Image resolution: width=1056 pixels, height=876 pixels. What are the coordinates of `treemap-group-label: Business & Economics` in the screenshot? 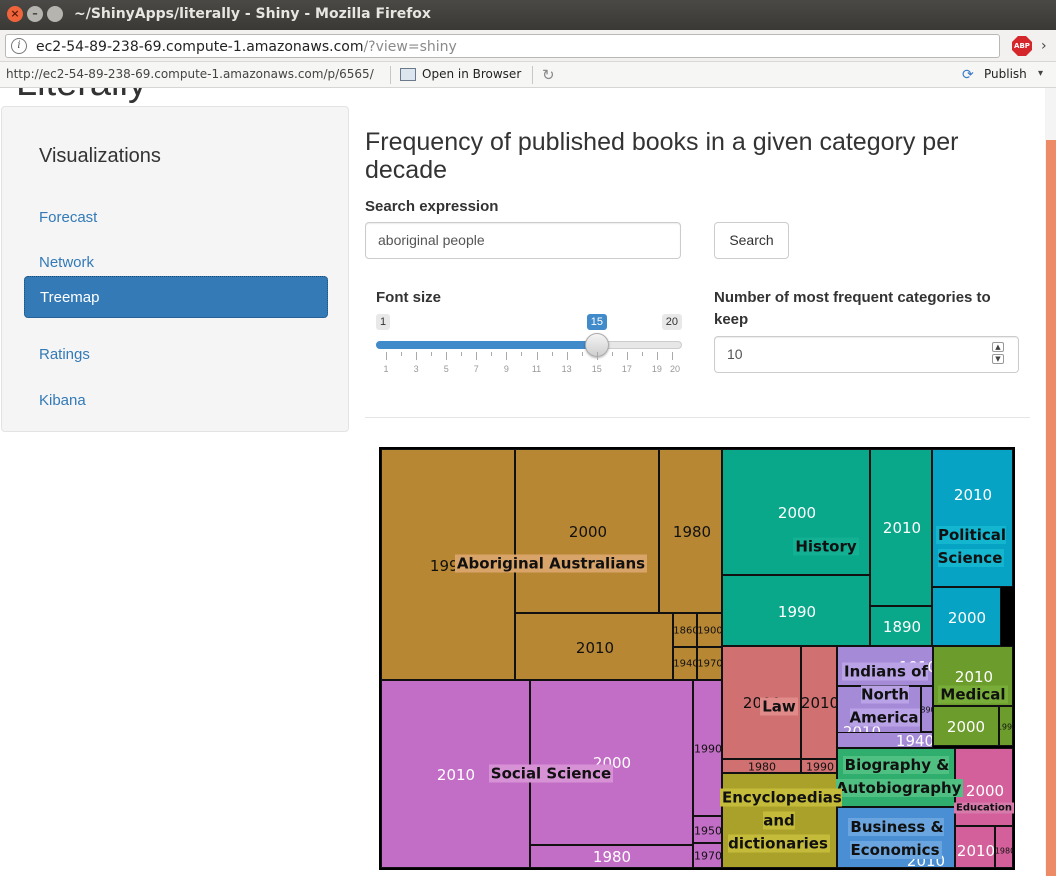 It's located at (896, 839).